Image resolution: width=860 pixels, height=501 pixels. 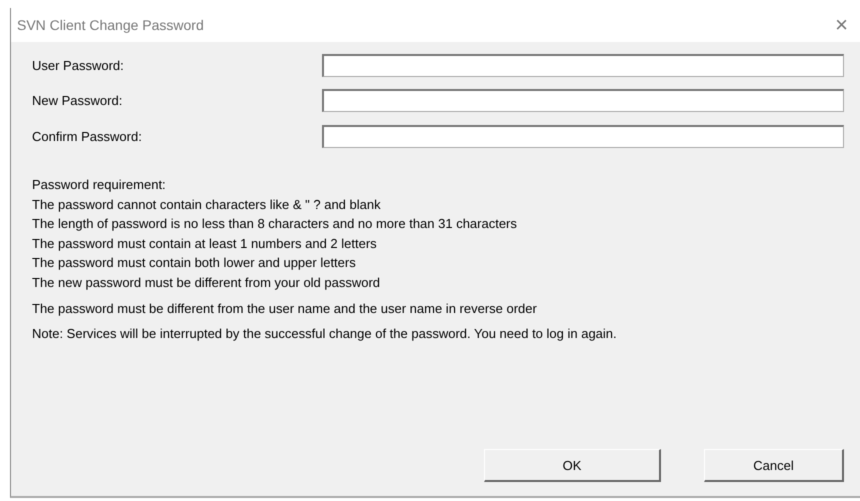 What do you see at coordinates (325, 333) in the screenshot?
I see `note-text: Note: Services will be interrupted by the successful change of the password. You need to log in again.` at bounding box center [325, 333].